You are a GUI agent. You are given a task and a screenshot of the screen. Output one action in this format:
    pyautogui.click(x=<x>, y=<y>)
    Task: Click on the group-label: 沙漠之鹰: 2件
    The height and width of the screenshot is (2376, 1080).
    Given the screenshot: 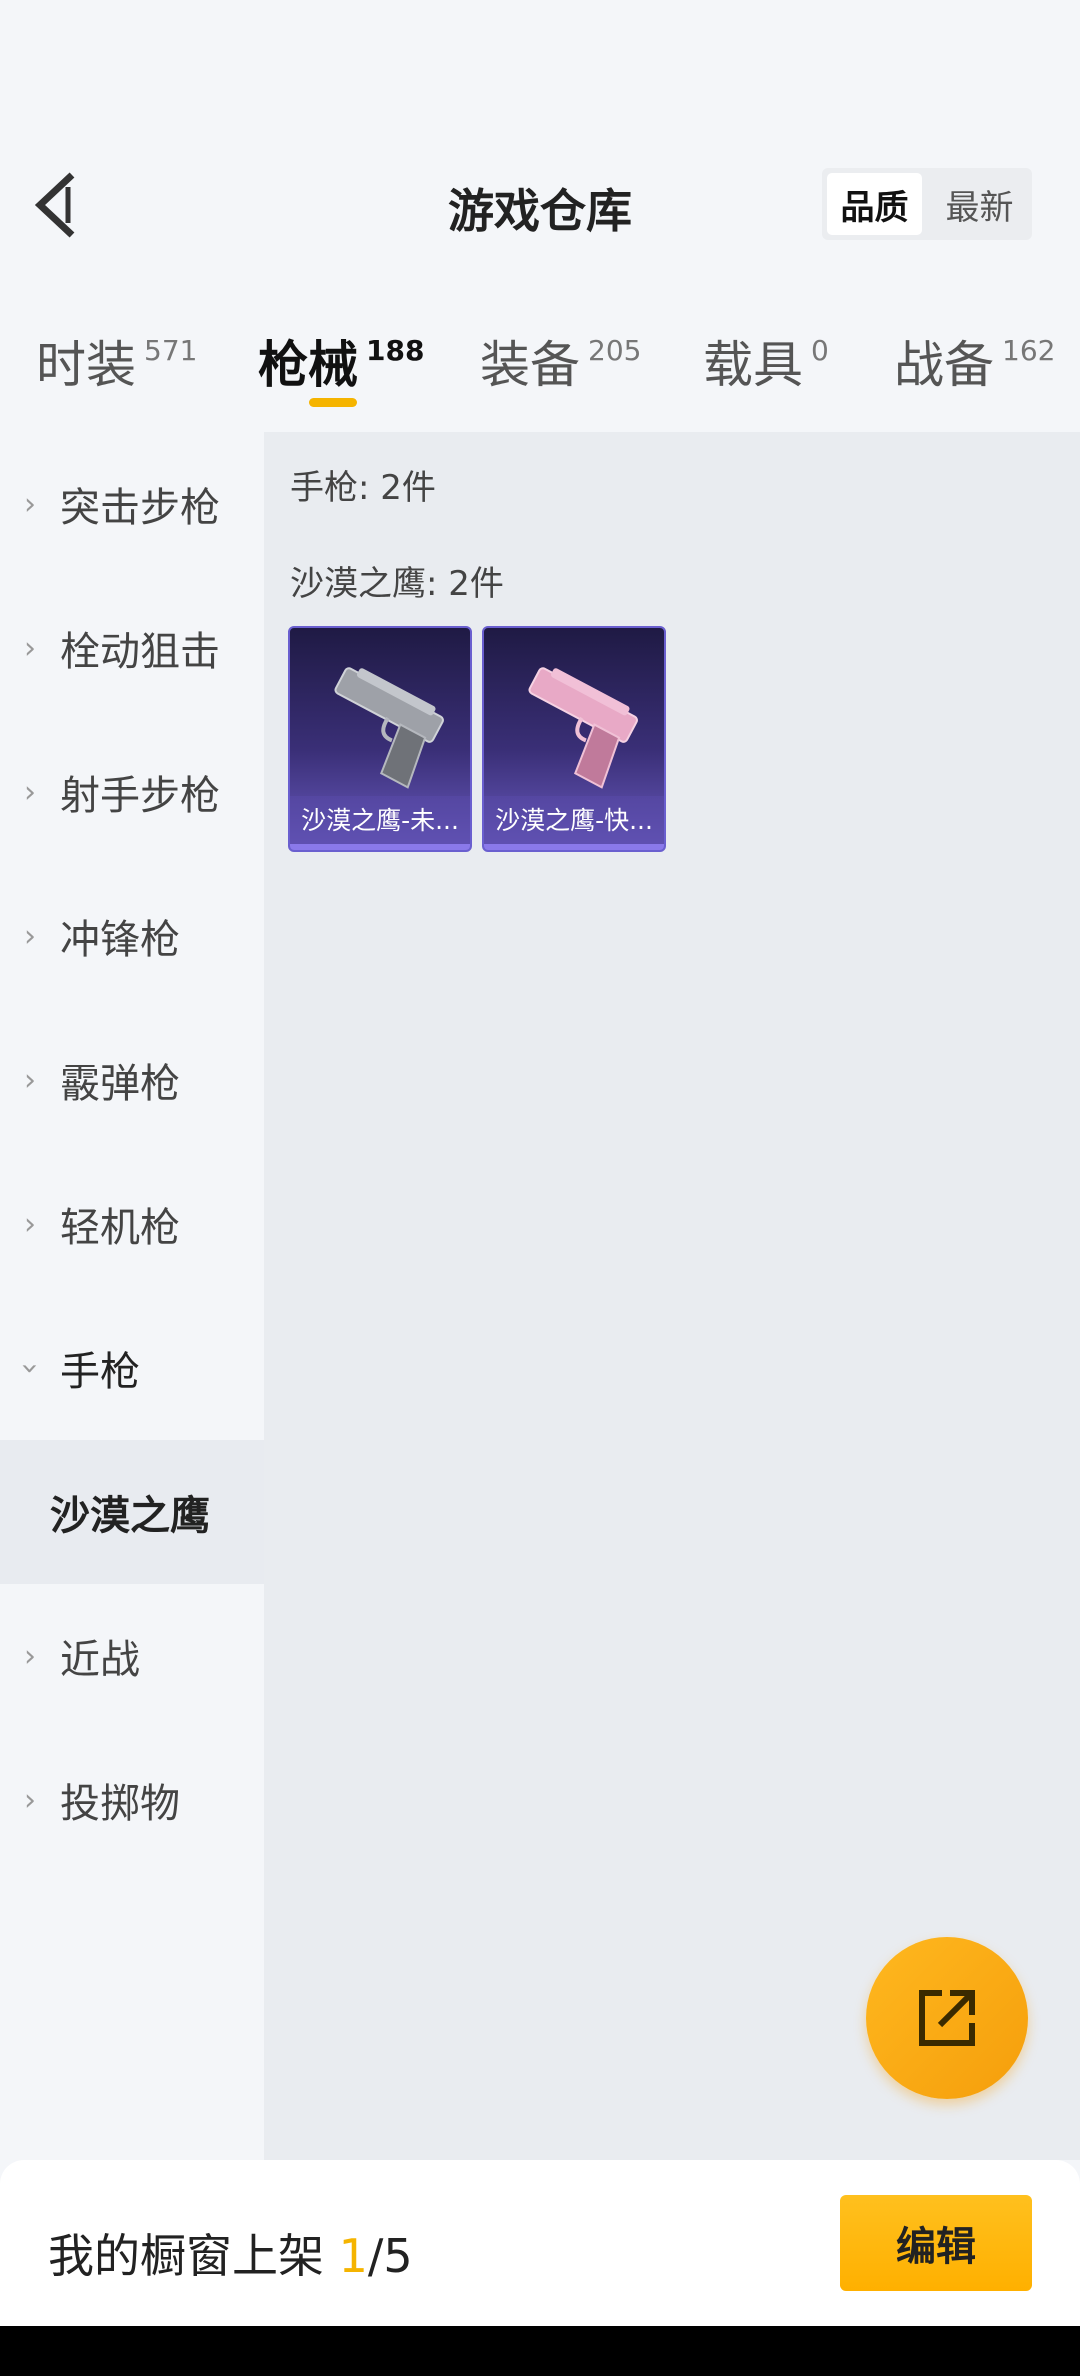 What is the action you would take?
    pyautogui.click(x=397, y=584)
    